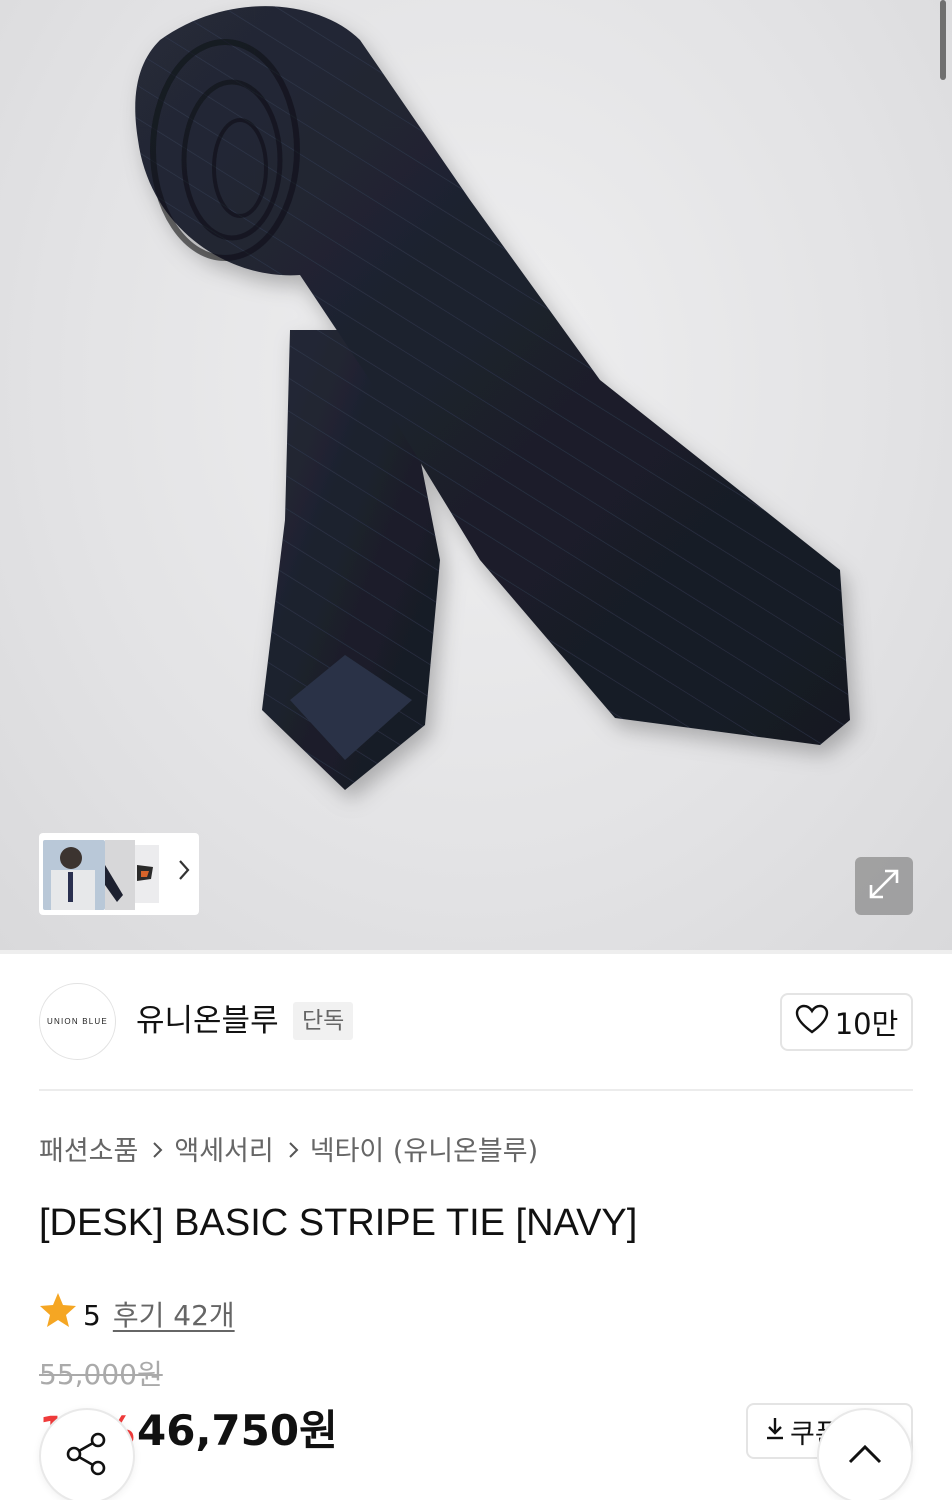 The height and width of the screenshot is (1500, 952). I want to click on section-divider, so click(476, 952).